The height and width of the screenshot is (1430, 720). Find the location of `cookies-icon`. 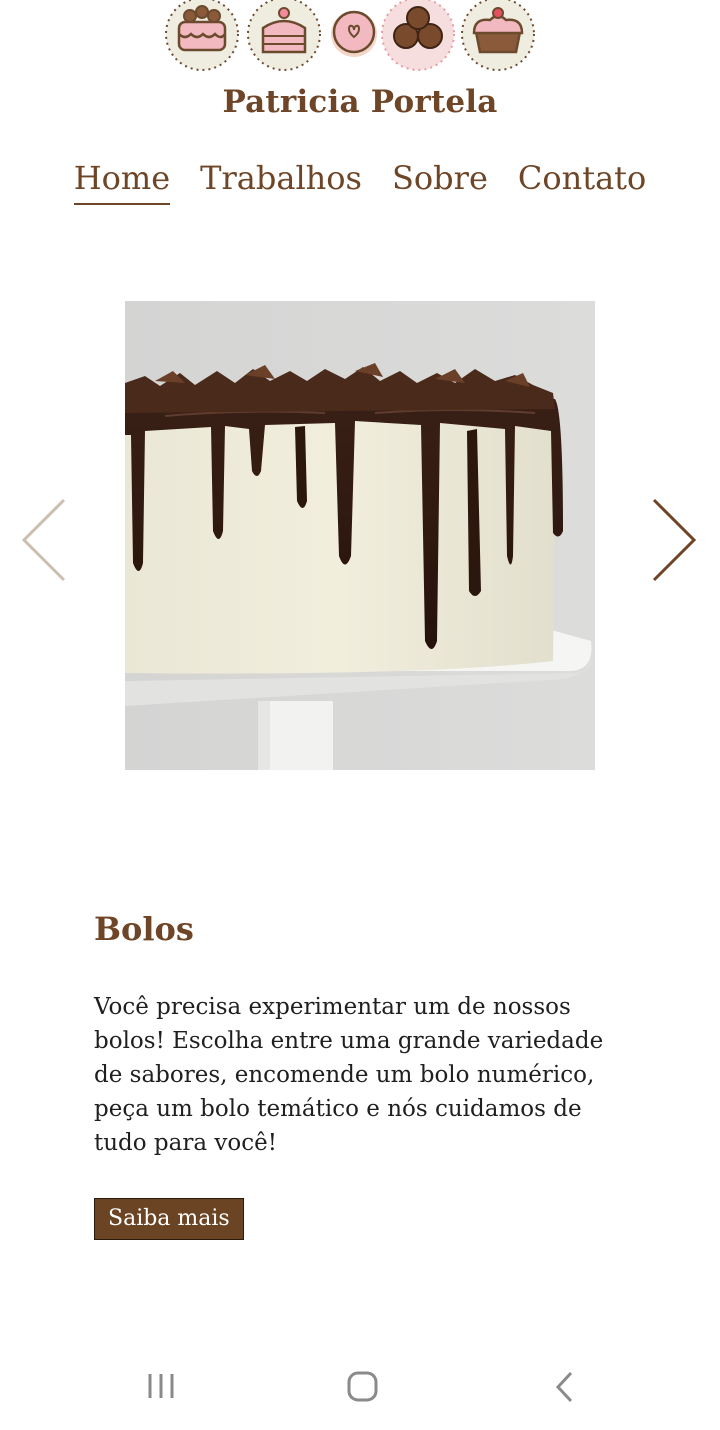

cookies-icon is located at coordinates (418, 35).